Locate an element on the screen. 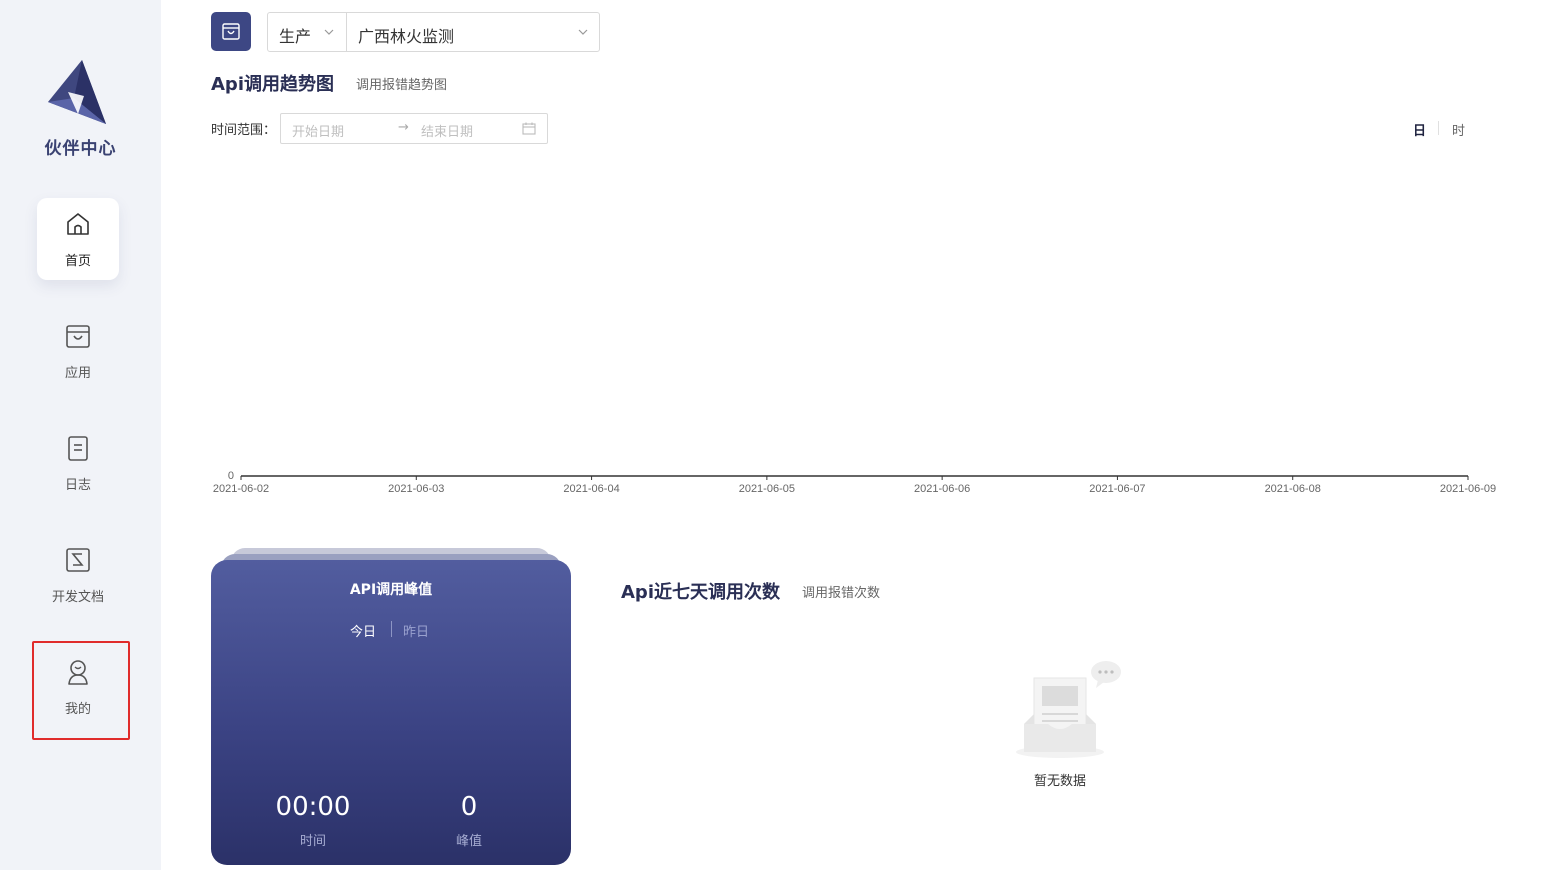  peak-count-value: 0 is located at coordinates (469, 807).